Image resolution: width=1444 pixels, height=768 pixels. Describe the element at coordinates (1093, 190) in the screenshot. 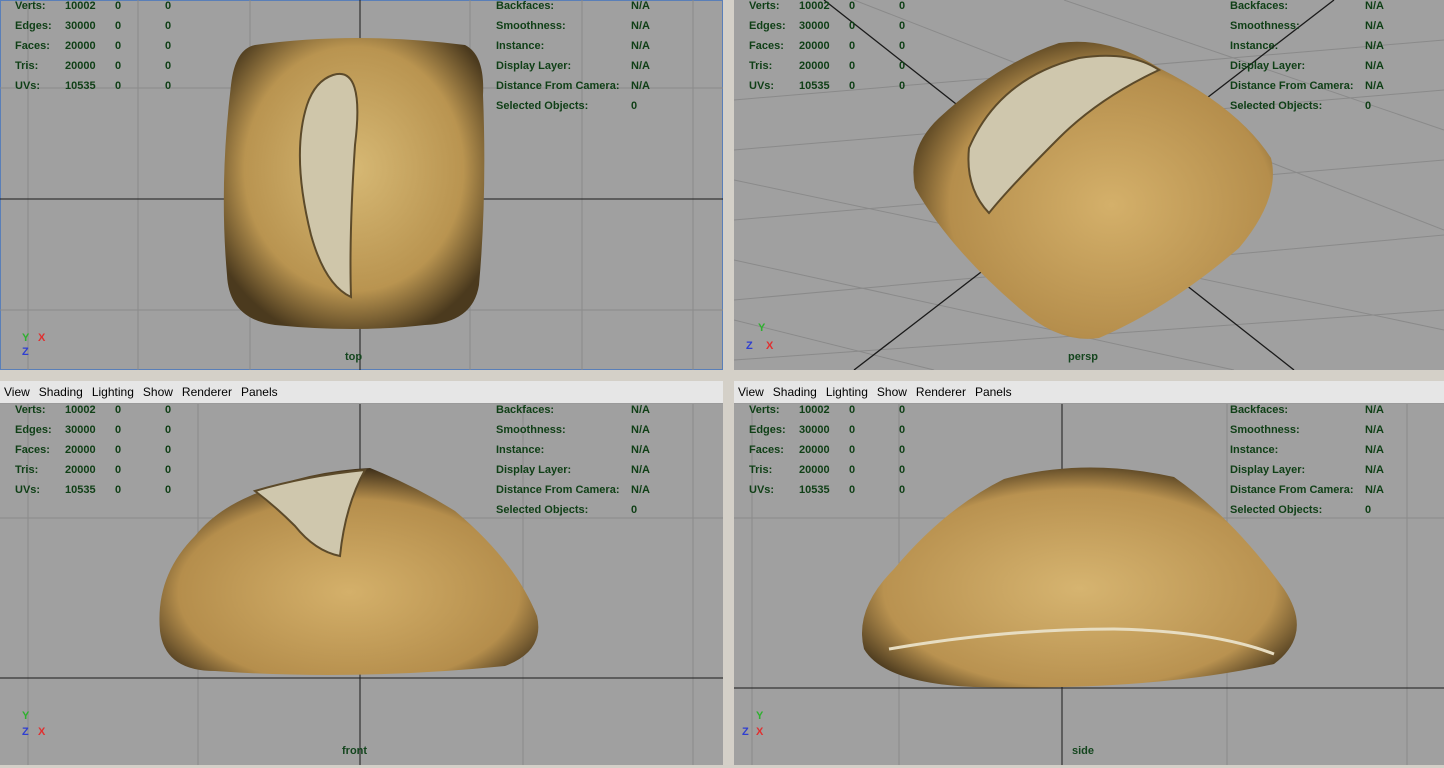

I see `bread-model-persp` at that location.